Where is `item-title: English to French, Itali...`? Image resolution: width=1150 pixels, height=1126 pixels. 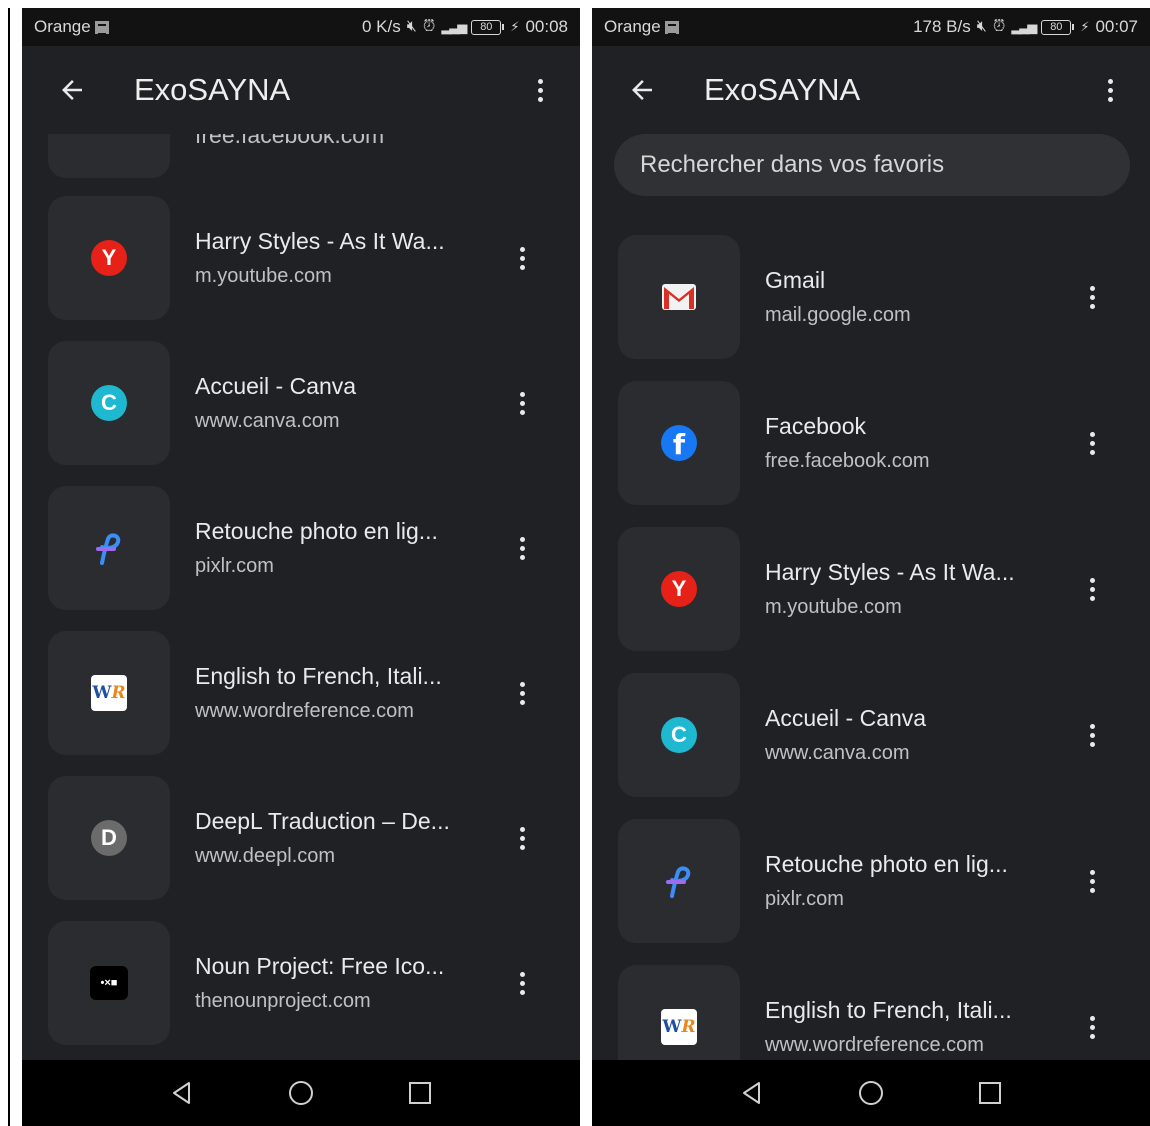
item-title: English to French, Itali... is located at coordinates (888, 1010).